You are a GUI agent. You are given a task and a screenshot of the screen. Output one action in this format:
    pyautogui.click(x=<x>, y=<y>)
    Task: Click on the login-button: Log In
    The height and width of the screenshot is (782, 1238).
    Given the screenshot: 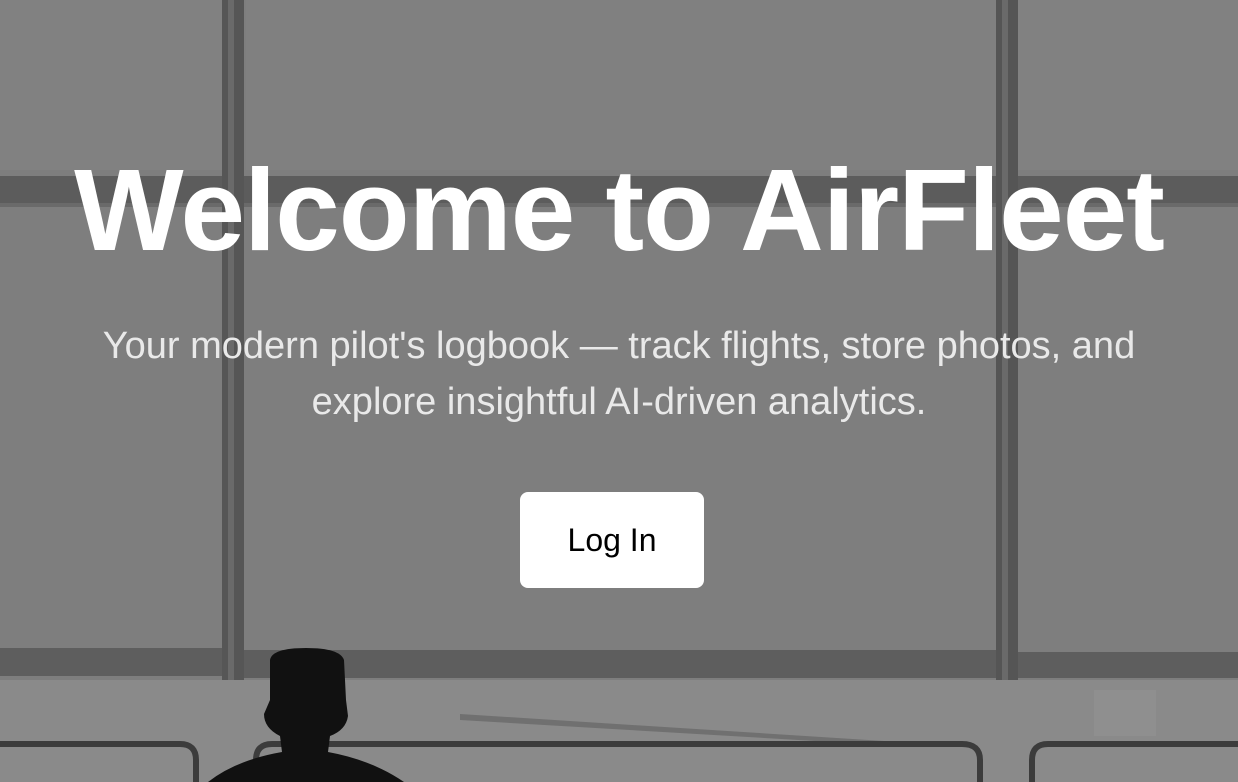 What is the action you would take?
    pyautogui.click(x=612, y=540)
    